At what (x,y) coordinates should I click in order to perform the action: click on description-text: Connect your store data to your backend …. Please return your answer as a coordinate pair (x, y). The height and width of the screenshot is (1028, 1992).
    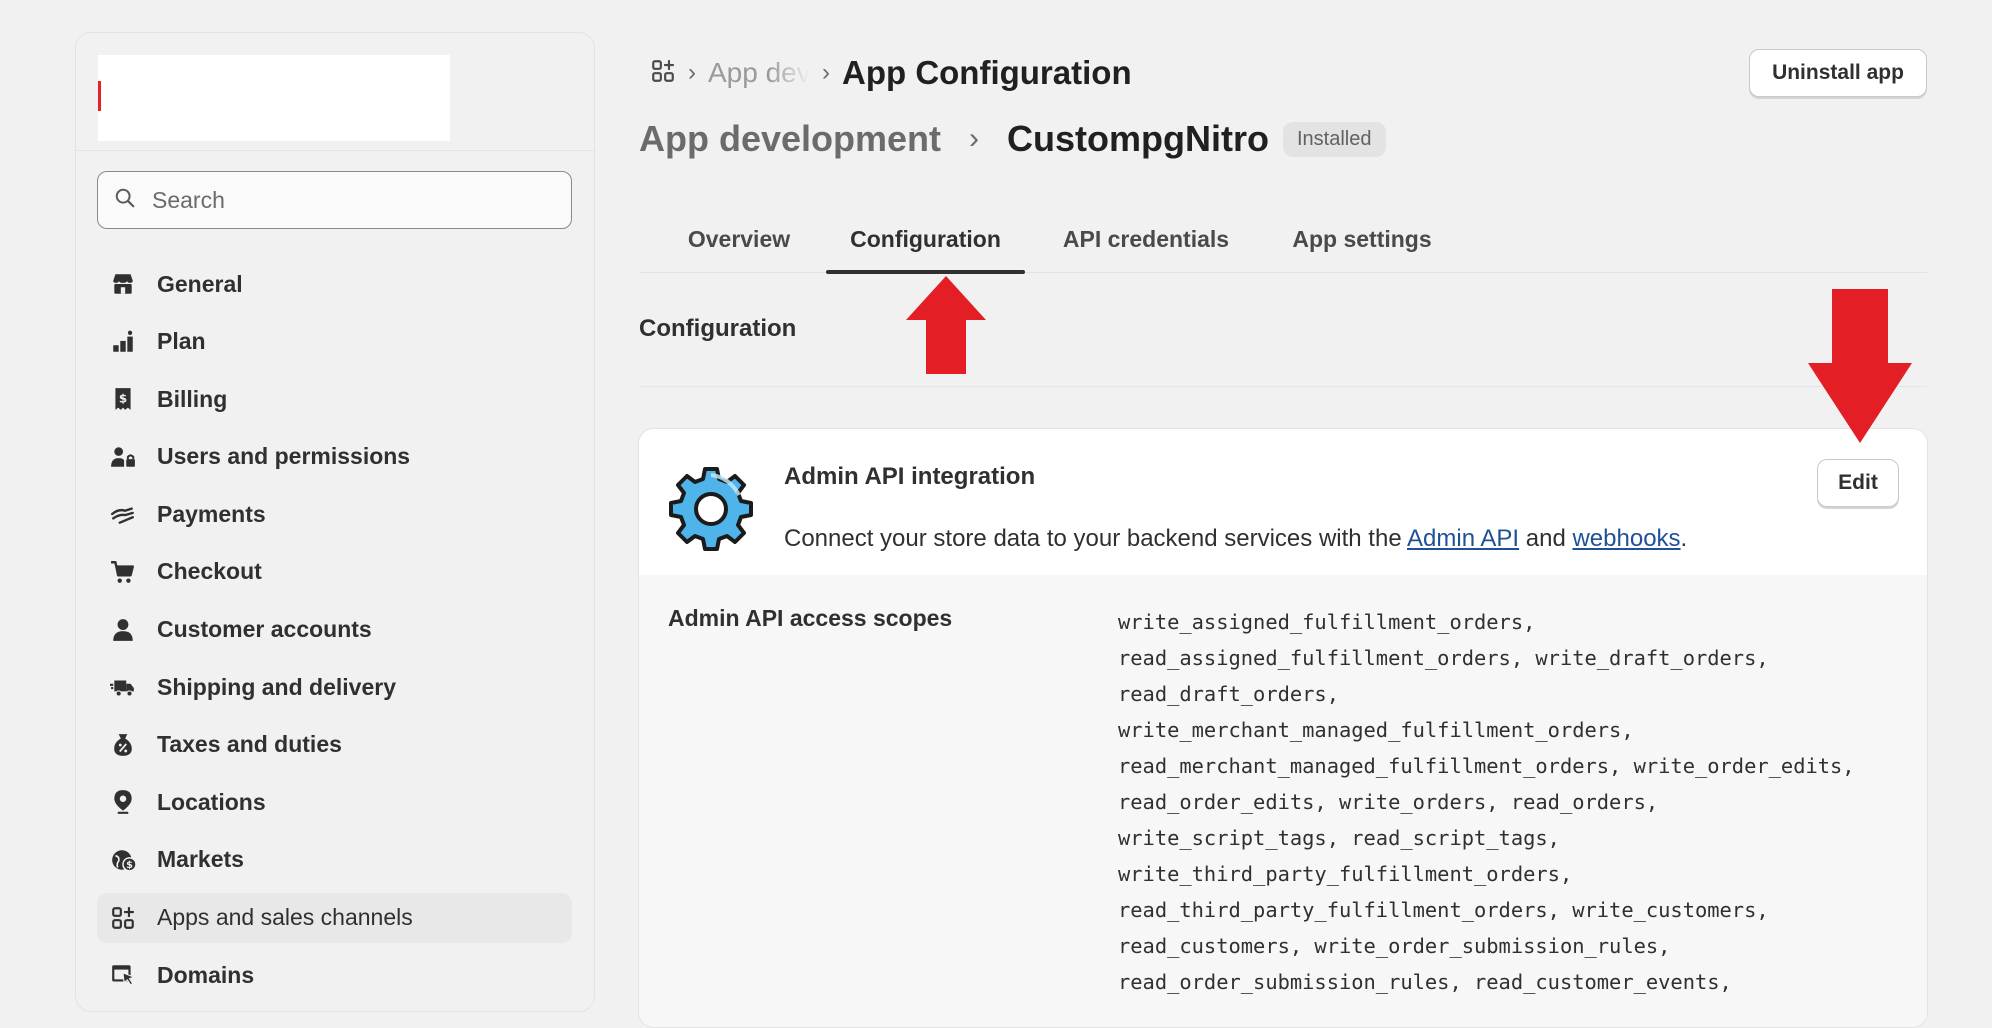
    Looking at the image, I should click on (1096, 538).